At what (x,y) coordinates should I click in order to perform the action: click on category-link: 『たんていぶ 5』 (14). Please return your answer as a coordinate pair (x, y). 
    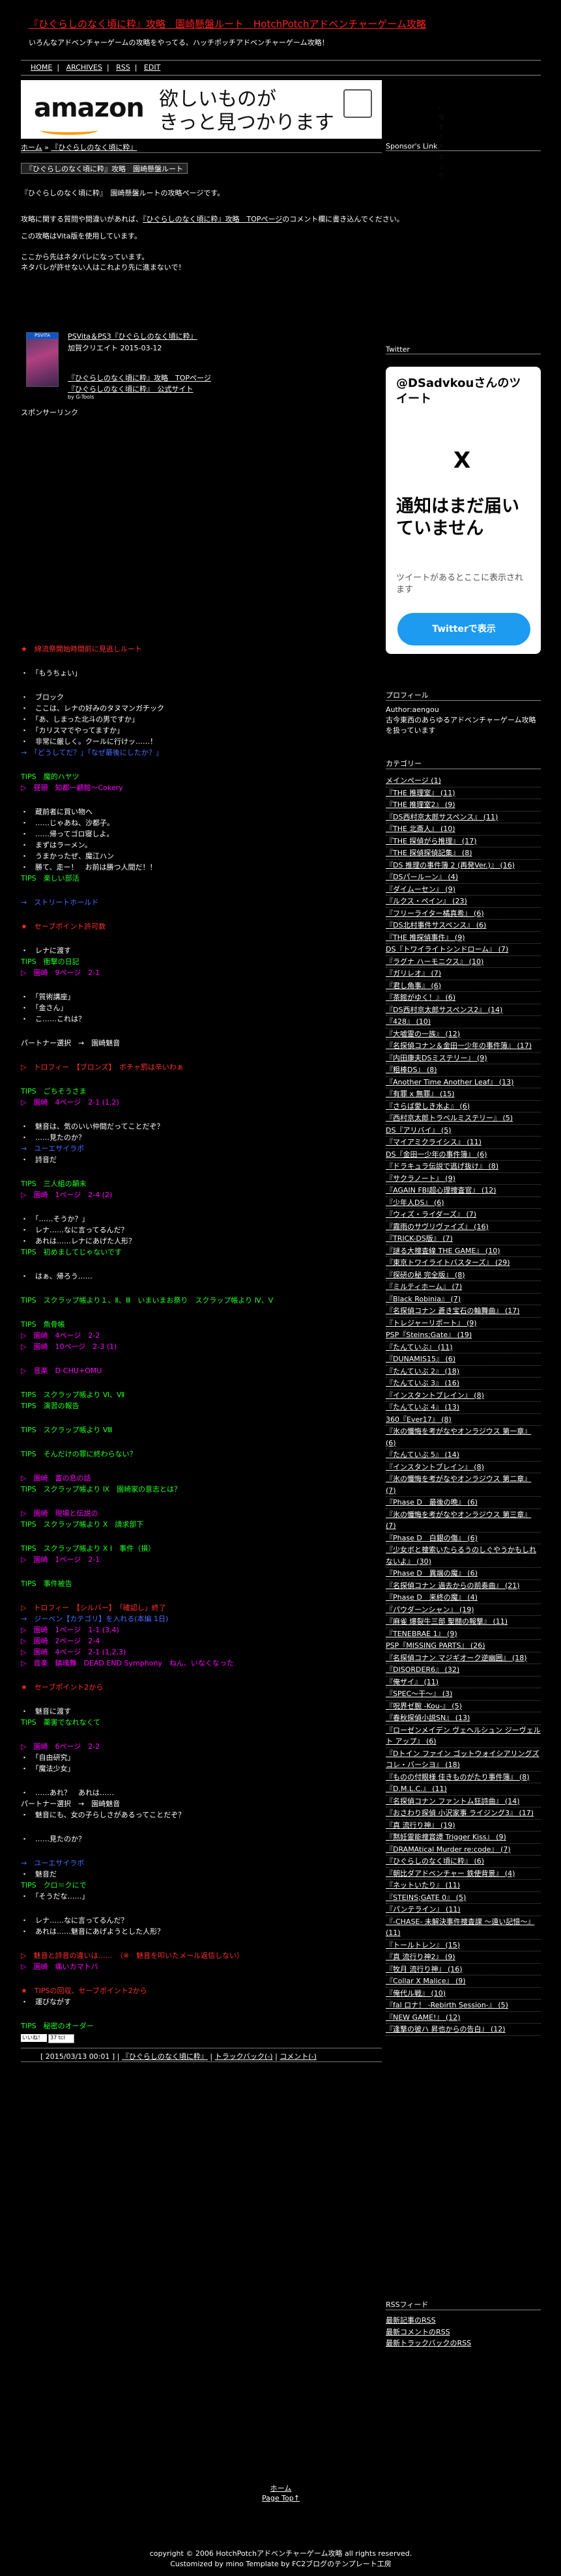
    Looking at the image, I should click on (422, 1455).